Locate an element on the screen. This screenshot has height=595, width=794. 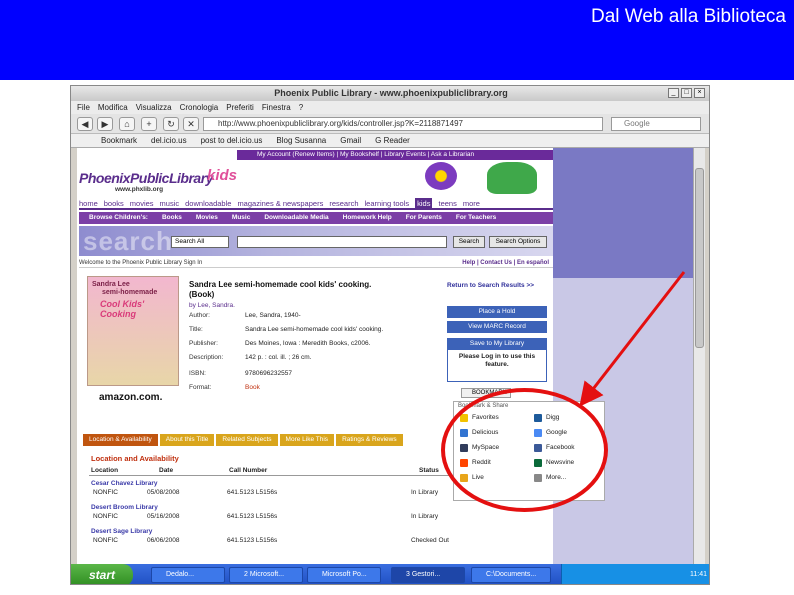
tab-teens: teens is located at coordinates (447, 203).